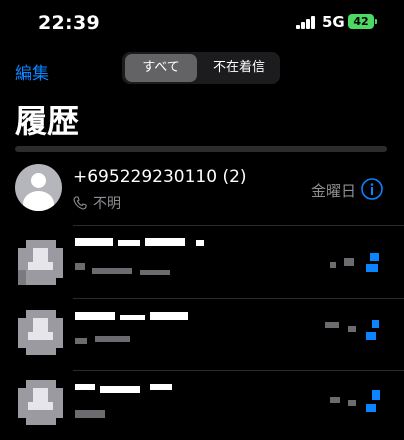 The width and height of the screenshot is (404, 440). Describe the element at coordinates (202, 194) in the screenshot. I see `call-row: +695229230110 (2) 不明 金曜日` at that location.